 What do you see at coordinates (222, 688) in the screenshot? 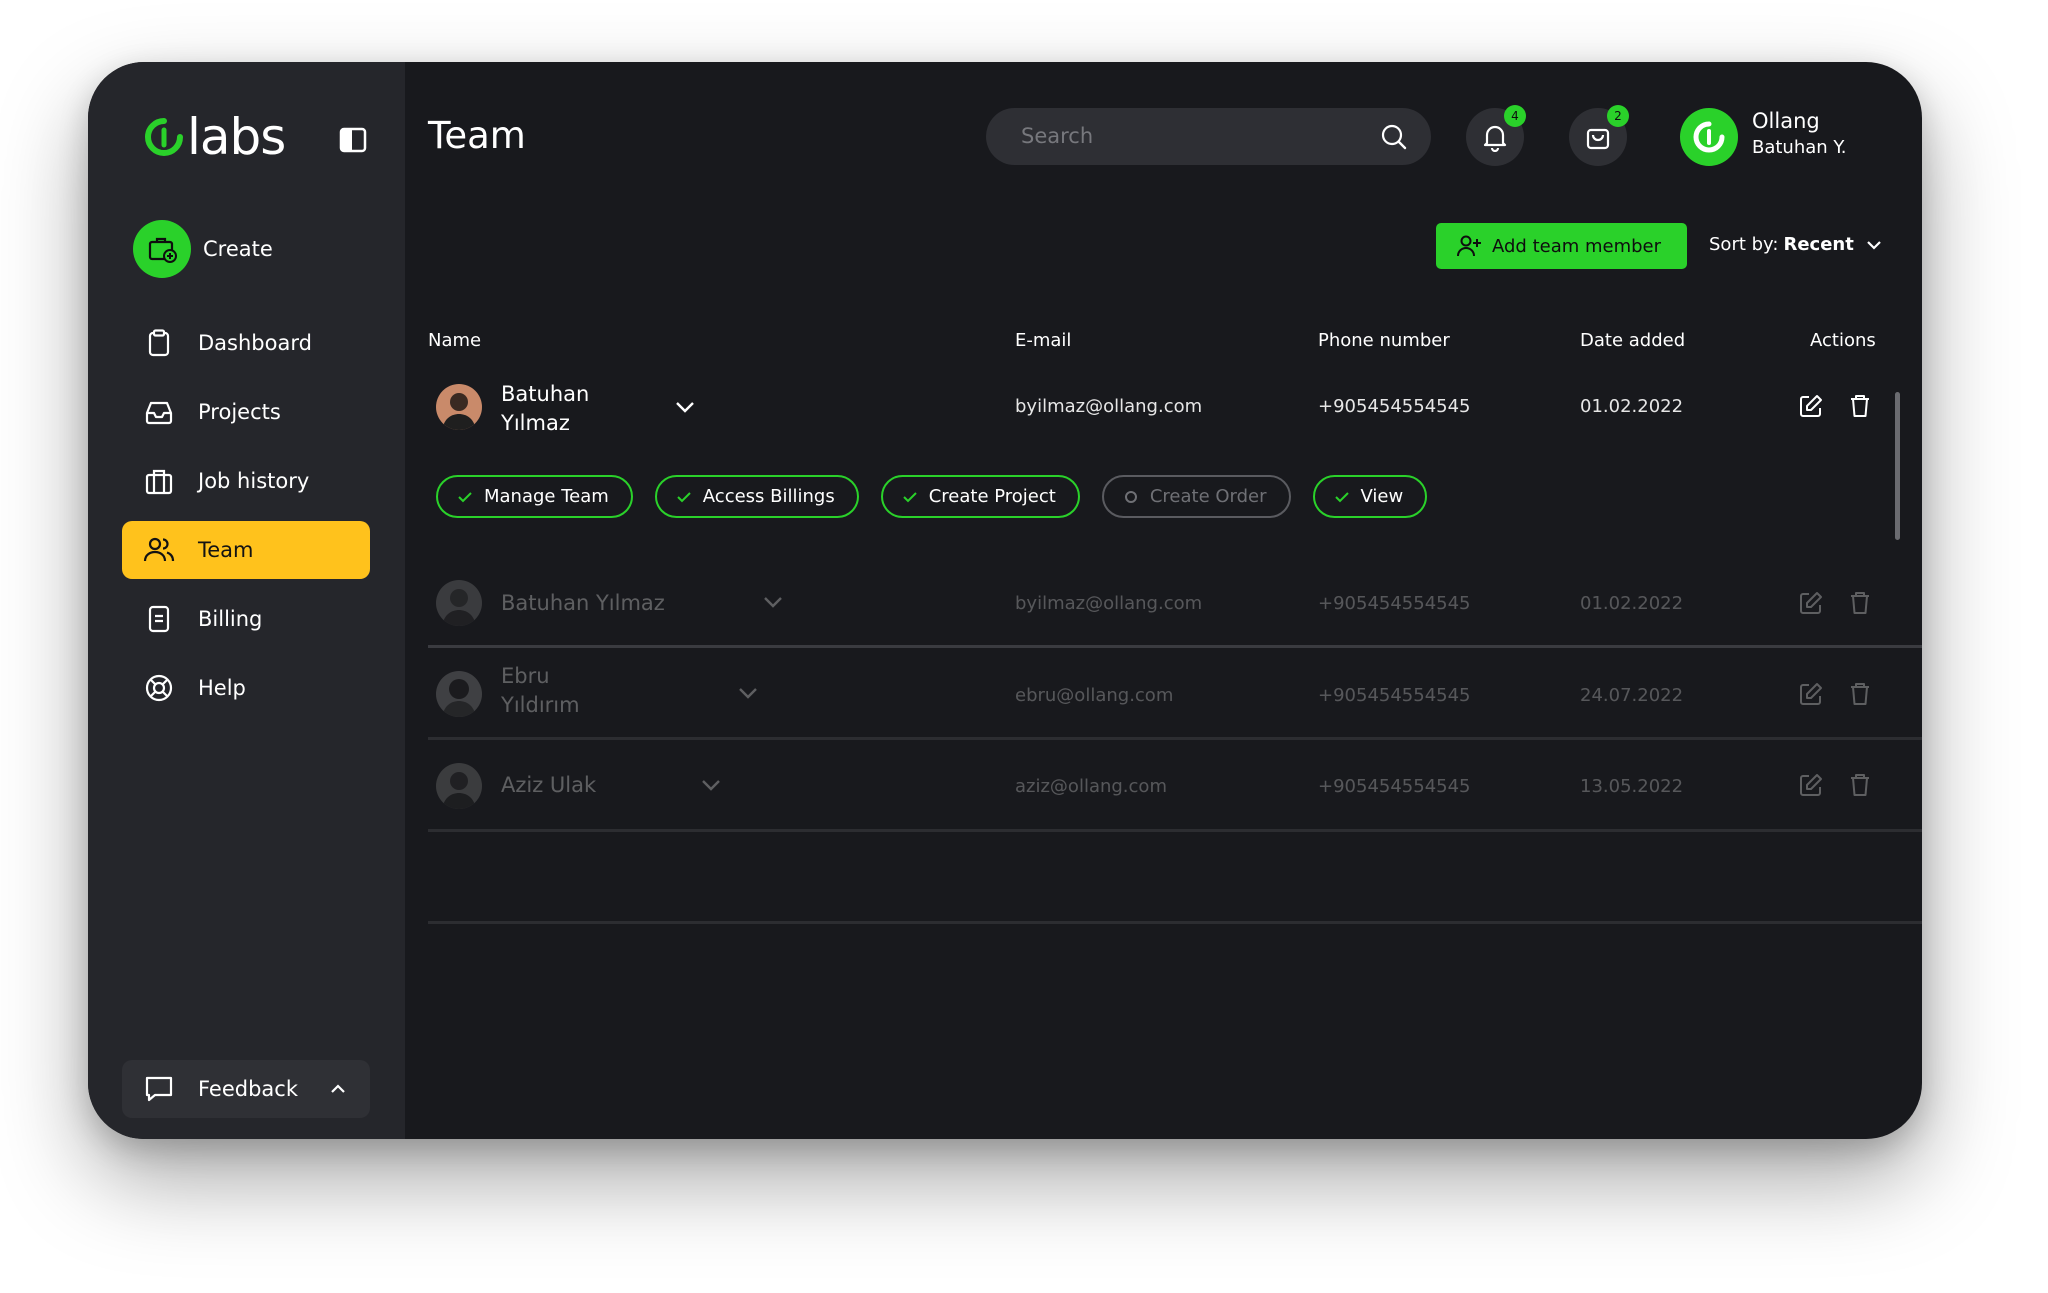
I see `sidebar-item-label: Help` at bounding box center [222, 688].